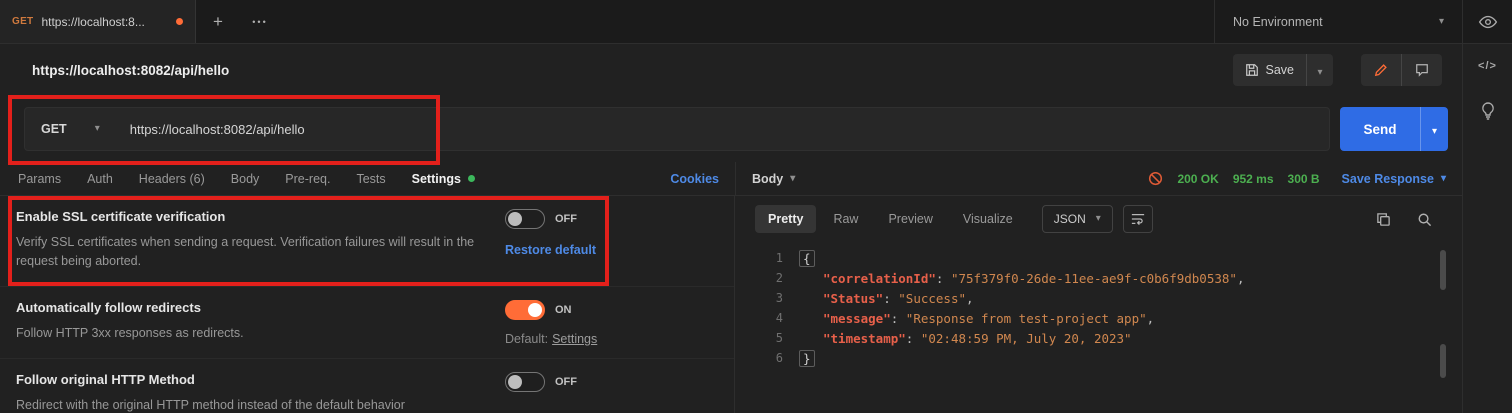  Describe the element at coordinates (436, 178) in the screenshot. I see `tab-settings-label: Settings` at that location.